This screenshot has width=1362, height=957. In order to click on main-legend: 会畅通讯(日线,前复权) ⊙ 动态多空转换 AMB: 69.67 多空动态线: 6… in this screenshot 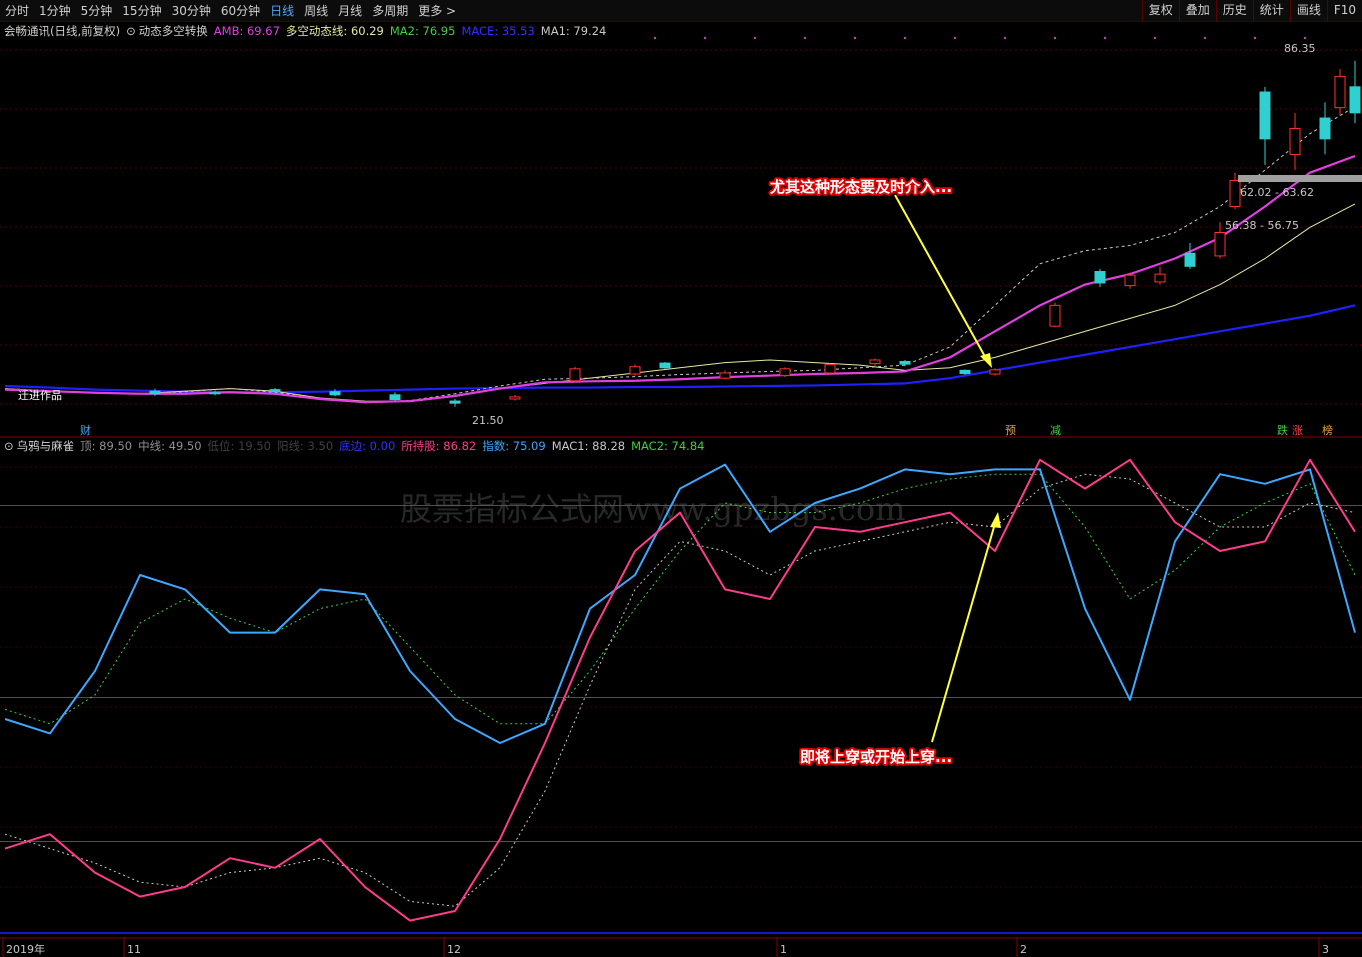, I will do `click(311, 31)`.